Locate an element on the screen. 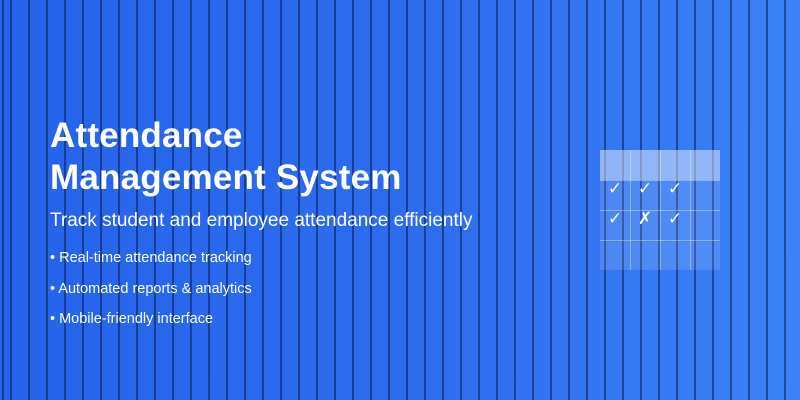 The width and height of the screenshot is (800, 400). title-line-1: Attendance is located at coordinates (146, 135).